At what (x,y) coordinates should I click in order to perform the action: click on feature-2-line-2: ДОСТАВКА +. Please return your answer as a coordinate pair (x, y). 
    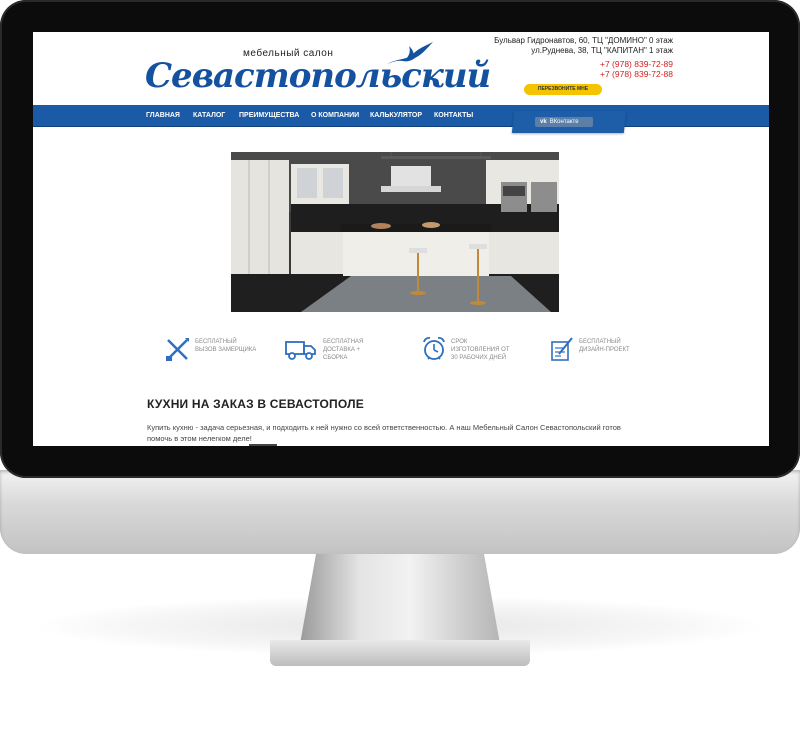
    Looking at the image, I should click on (342, 350).